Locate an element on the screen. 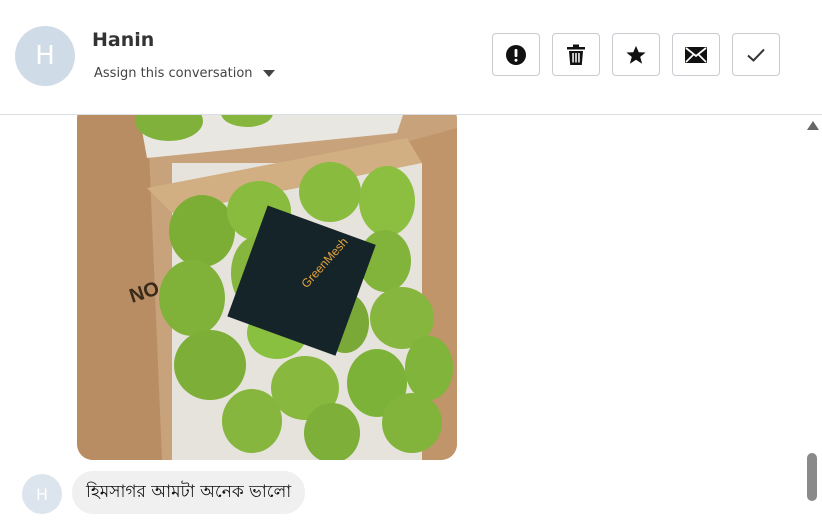  message-bubble: হিমসাগর আমটা অনেক ভালো is located at coordinates (189, 492).